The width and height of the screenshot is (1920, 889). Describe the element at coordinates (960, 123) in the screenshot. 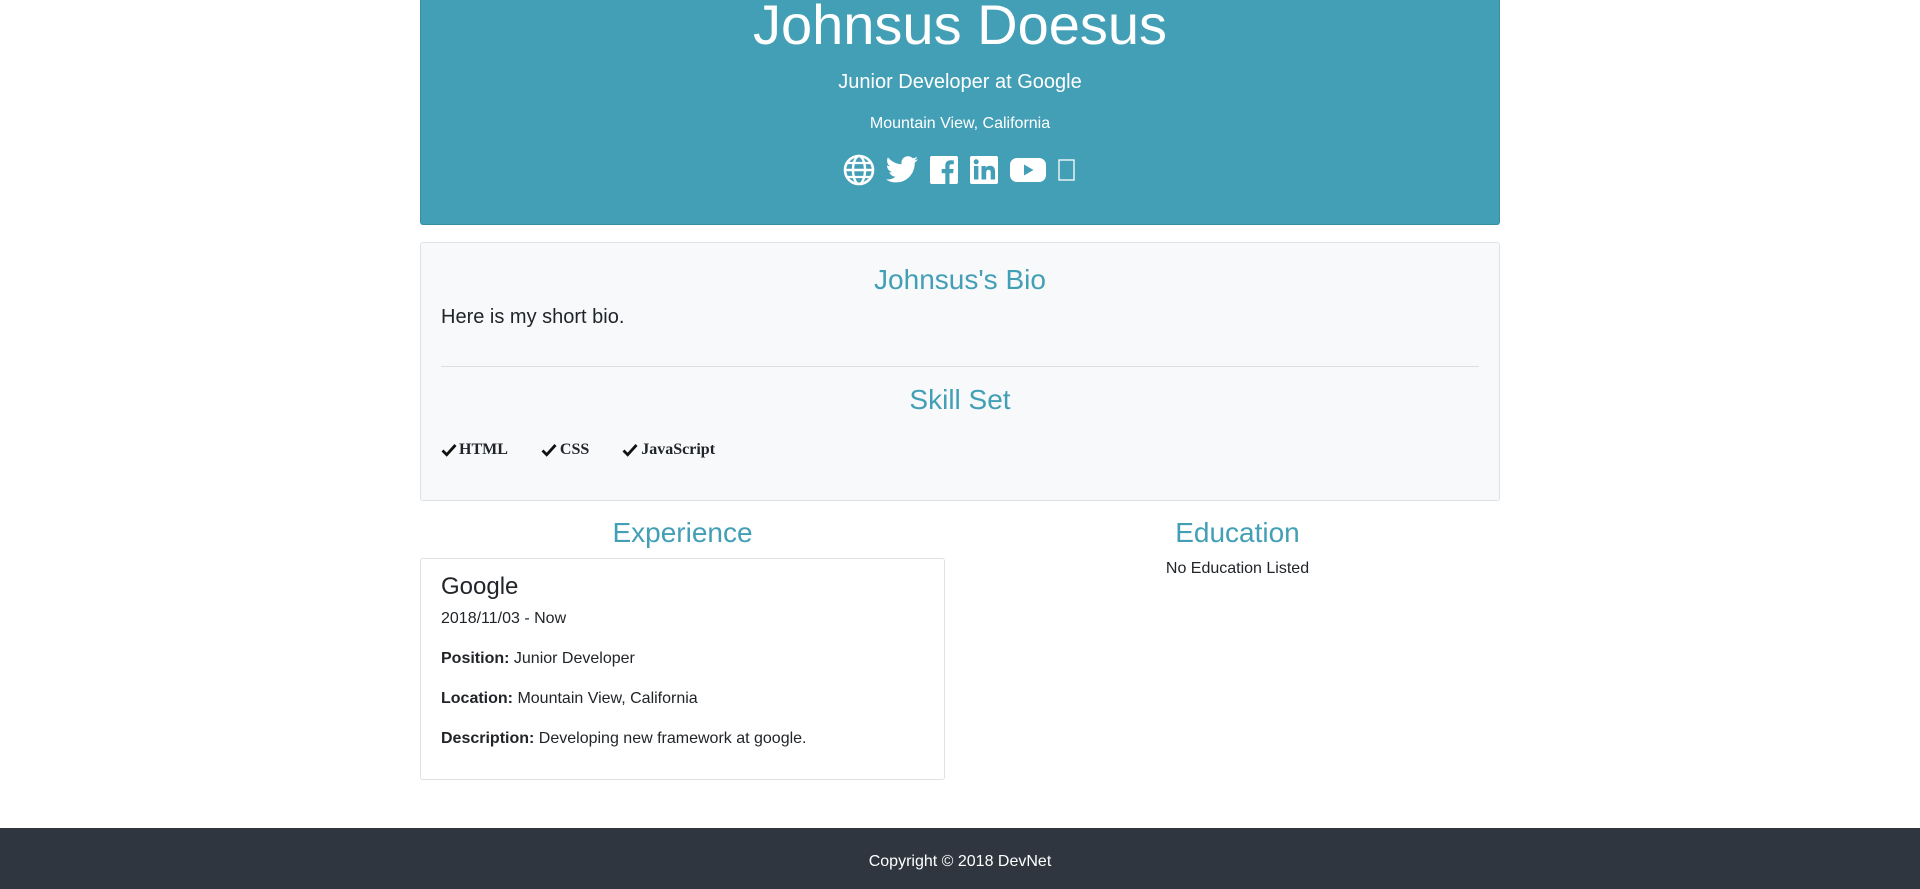

I see `profile-location: Mountain View, California` at that location.